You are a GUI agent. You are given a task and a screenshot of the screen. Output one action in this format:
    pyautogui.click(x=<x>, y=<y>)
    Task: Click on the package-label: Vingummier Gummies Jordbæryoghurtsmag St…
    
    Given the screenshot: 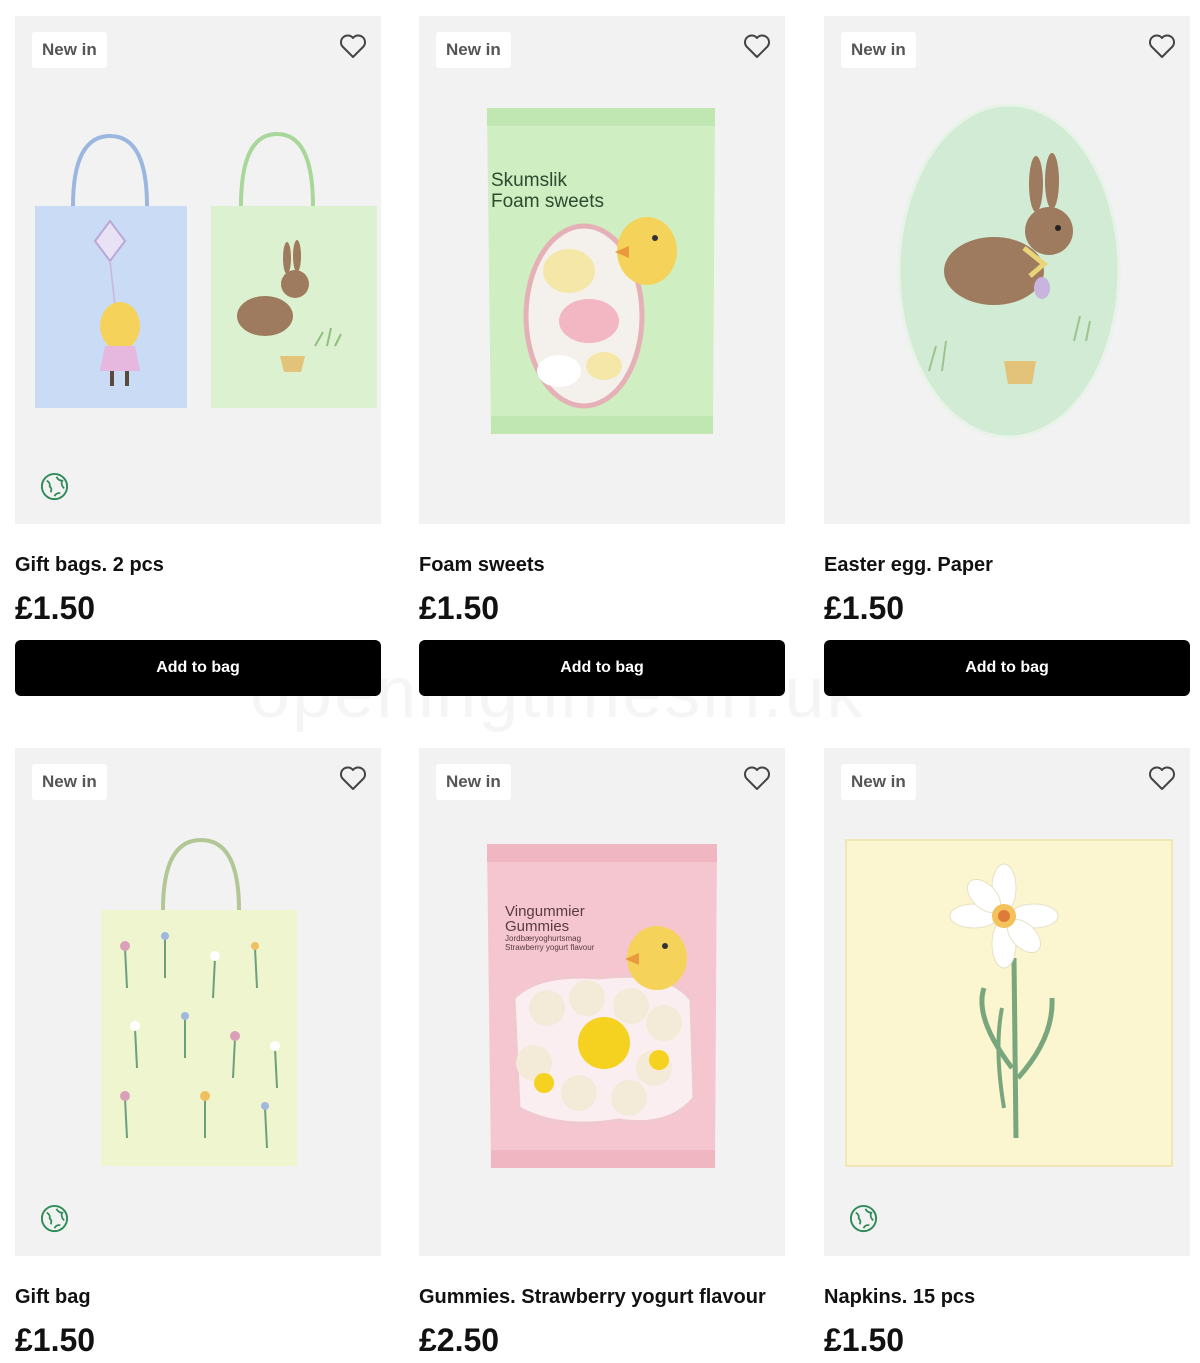 What is the action you would take?
    pyautogui.click(x=549, y=928)
    